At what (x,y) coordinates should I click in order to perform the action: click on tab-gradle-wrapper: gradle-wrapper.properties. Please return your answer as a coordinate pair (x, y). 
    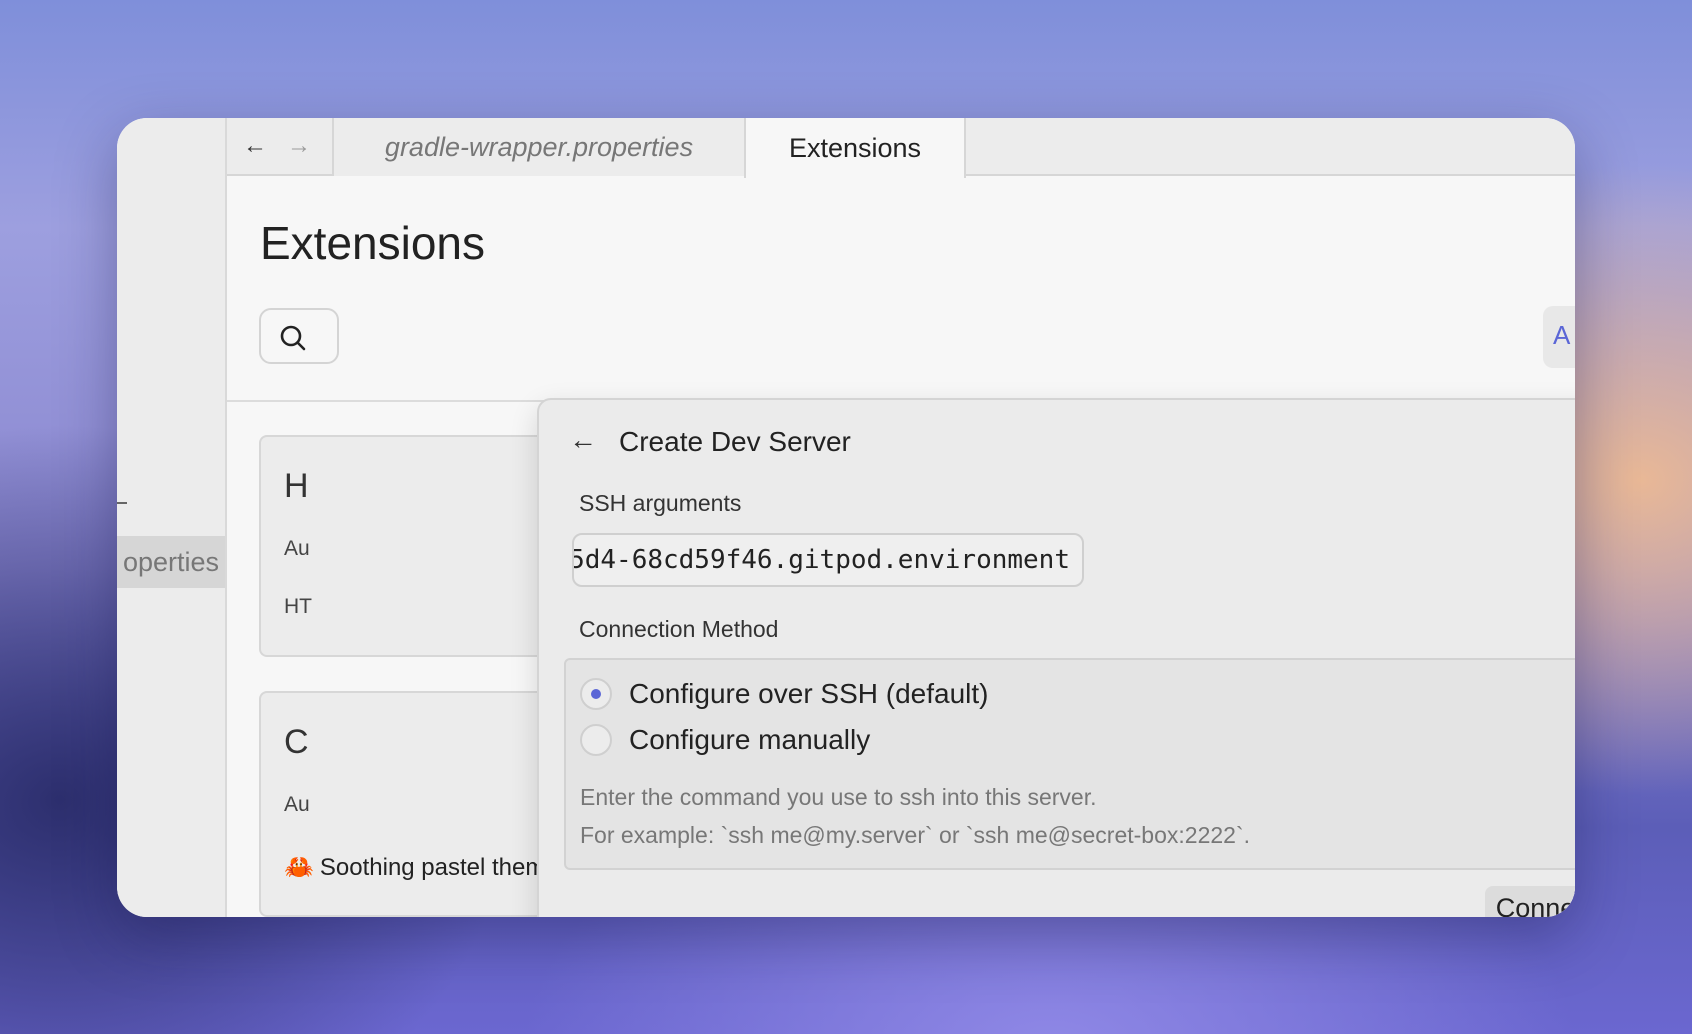
    Looking at the image, I should click on (538, 147).